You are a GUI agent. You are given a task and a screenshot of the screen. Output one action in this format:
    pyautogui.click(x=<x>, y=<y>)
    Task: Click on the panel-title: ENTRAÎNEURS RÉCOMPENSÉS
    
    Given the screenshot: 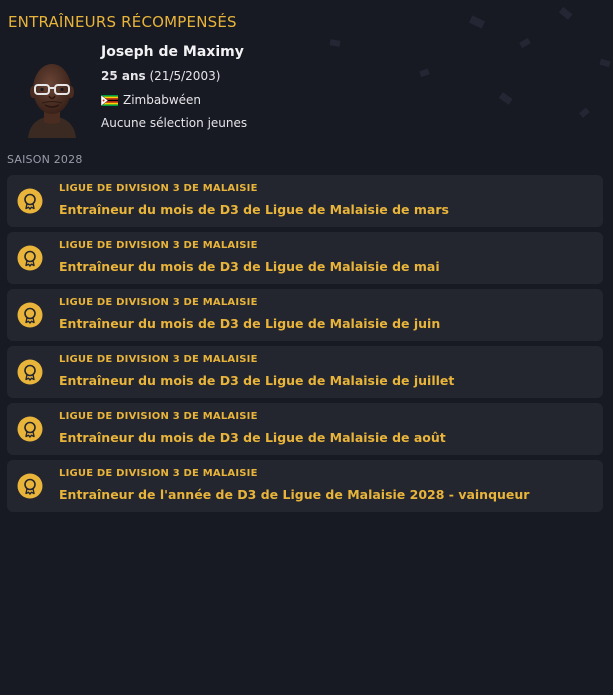 What is the action you would take?
    pyautogui.click(x=122, y=22)
    